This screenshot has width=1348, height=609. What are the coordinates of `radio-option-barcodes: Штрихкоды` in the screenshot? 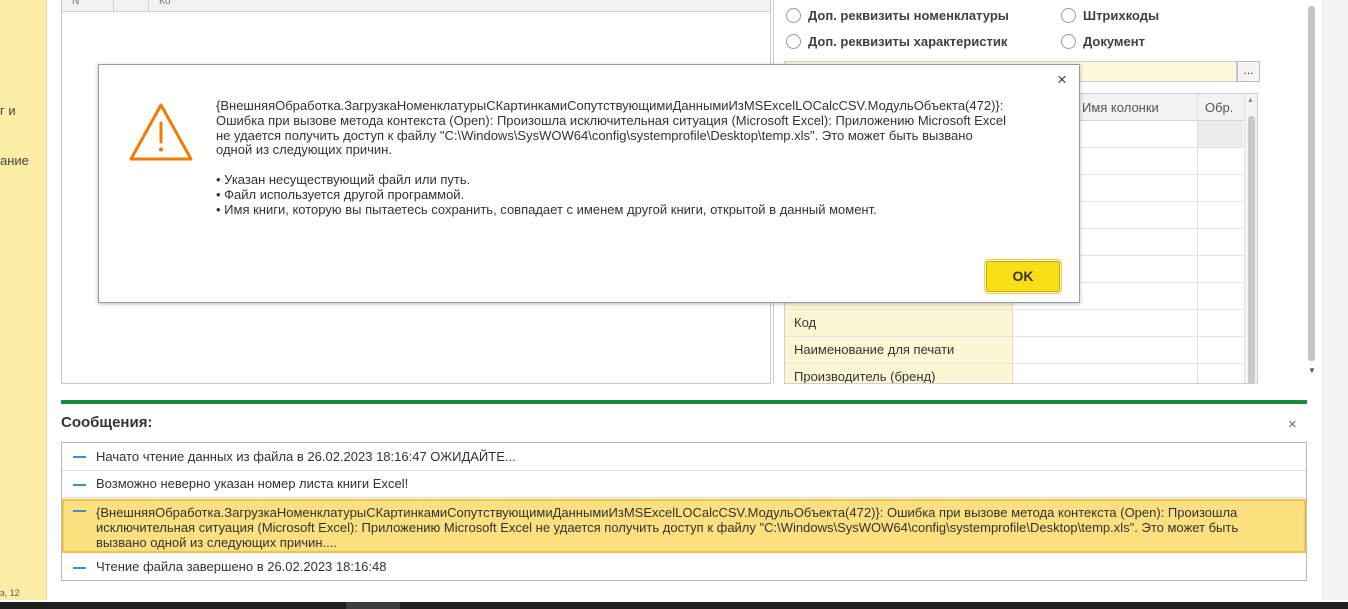 It's located at (1110, 15).